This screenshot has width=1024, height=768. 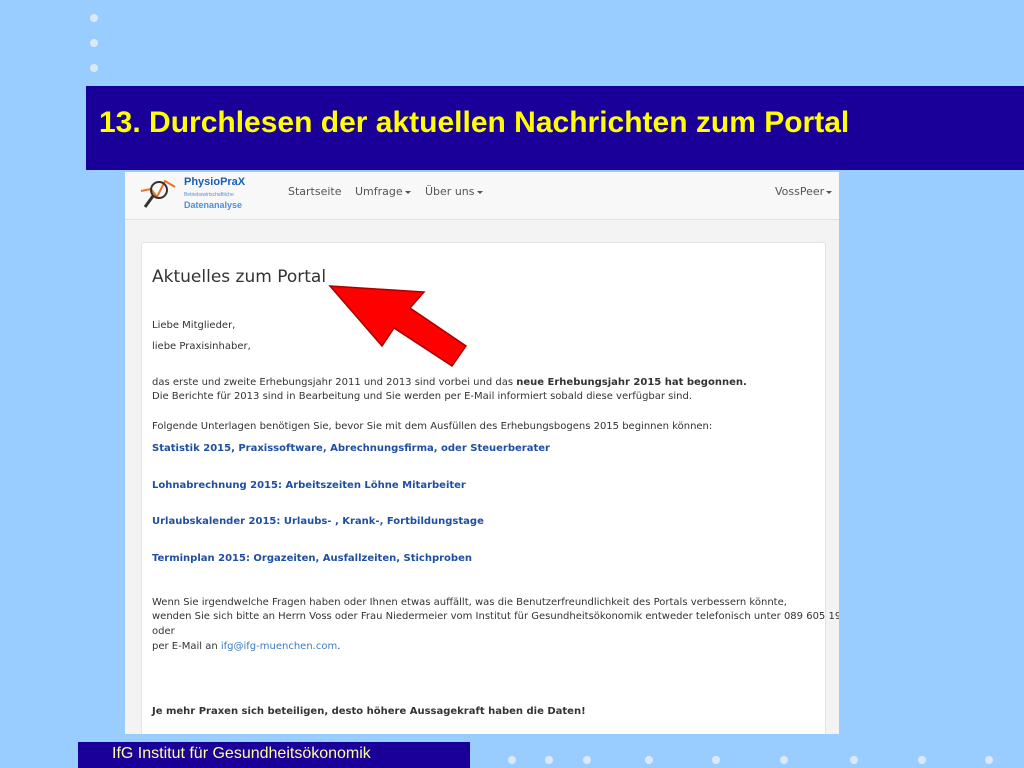 What do you see at coordinates (158, 193) in the screenshot?
I see `magnifier-chart-icon` at bounding box center [158, 193].